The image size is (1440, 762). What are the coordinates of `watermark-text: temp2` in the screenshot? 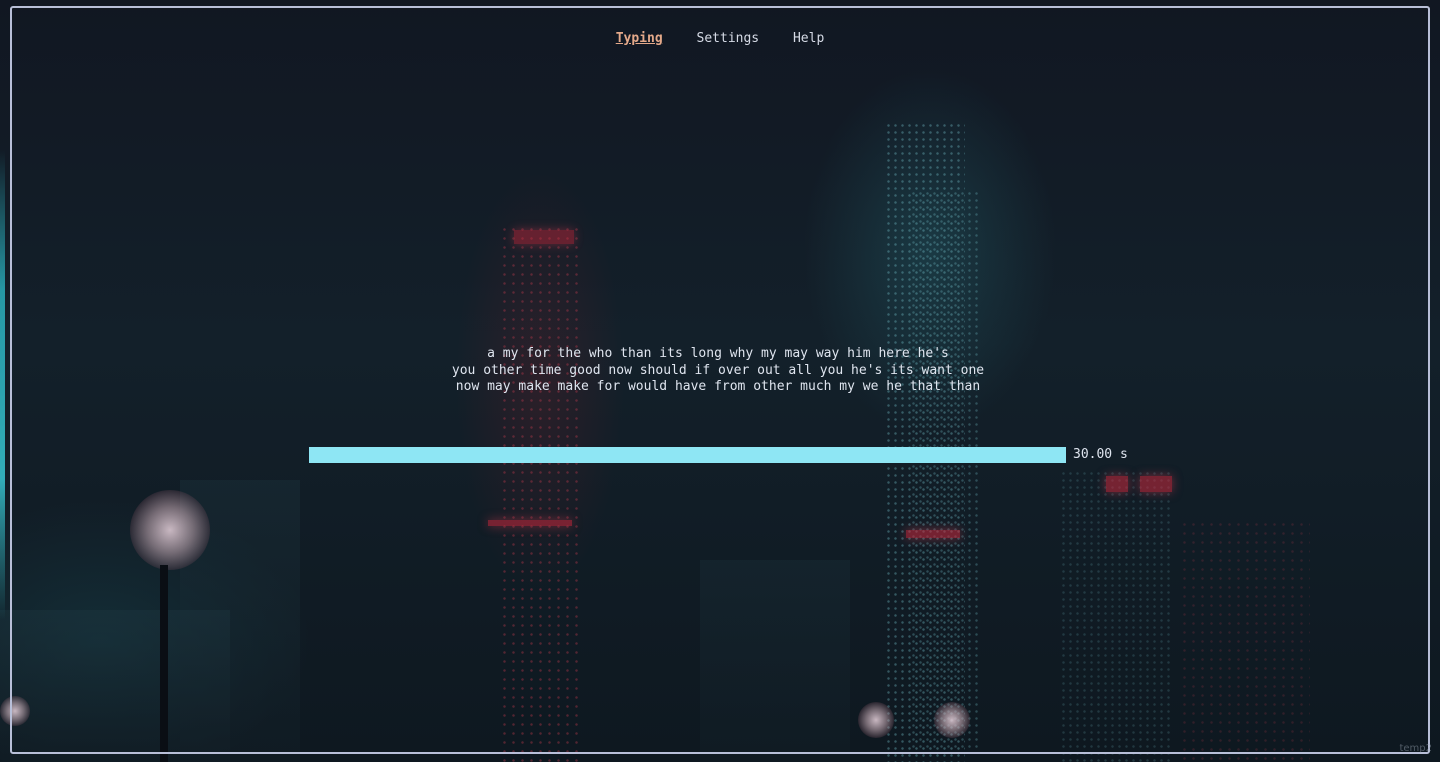 It's located at (1415, 748).